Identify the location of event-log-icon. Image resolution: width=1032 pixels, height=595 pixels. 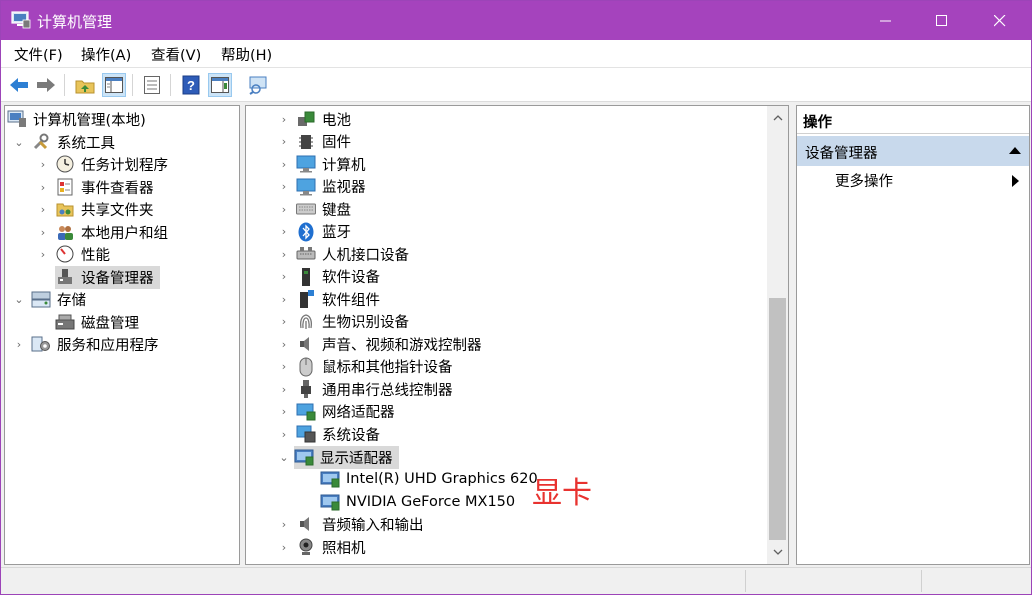
(65, 187).